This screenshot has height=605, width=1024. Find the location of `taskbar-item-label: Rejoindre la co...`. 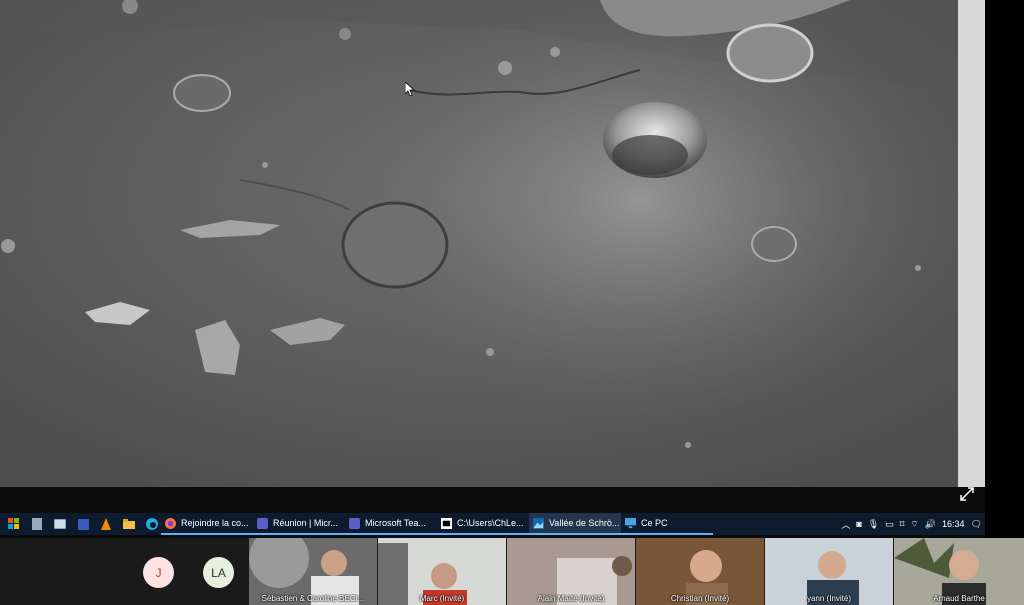

taskbar-item-label: Rejoindre la co... is located at coordinates (215, 523).